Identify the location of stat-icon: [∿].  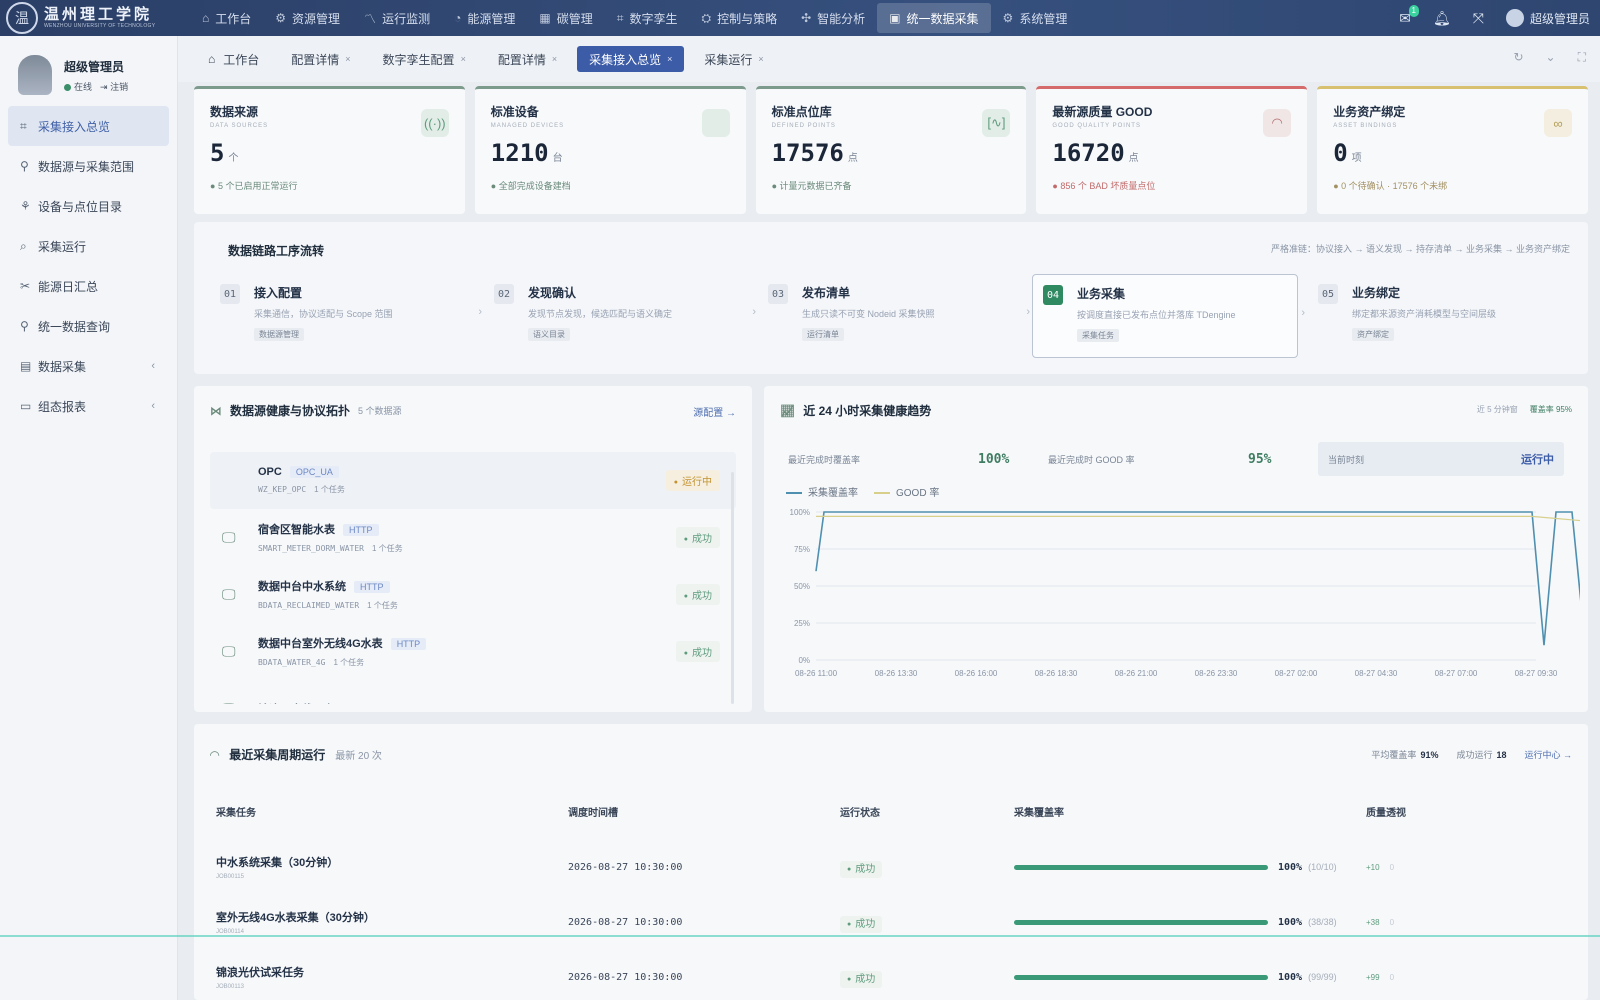
(996, 123).